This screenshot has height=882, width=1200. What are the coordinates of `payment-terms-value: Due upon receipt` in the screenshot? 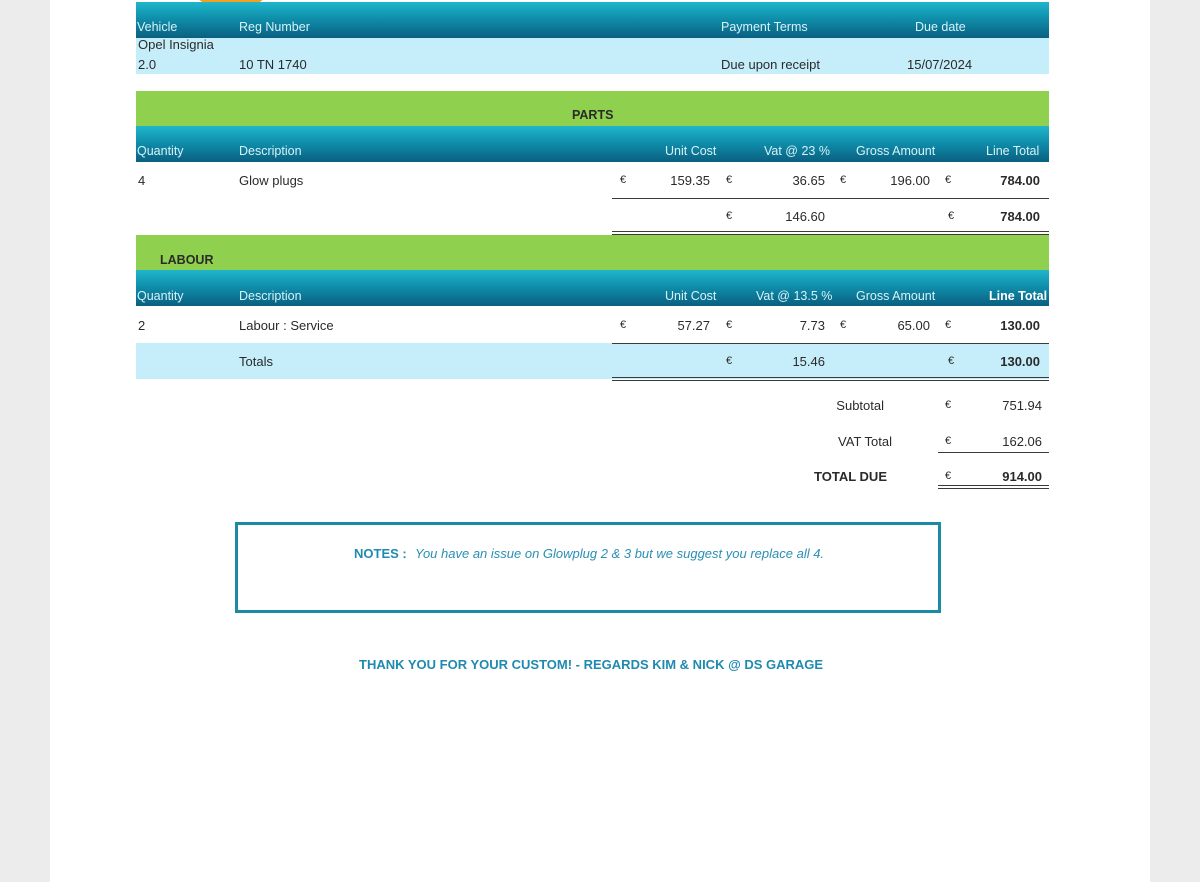 It's located at (771, 64).